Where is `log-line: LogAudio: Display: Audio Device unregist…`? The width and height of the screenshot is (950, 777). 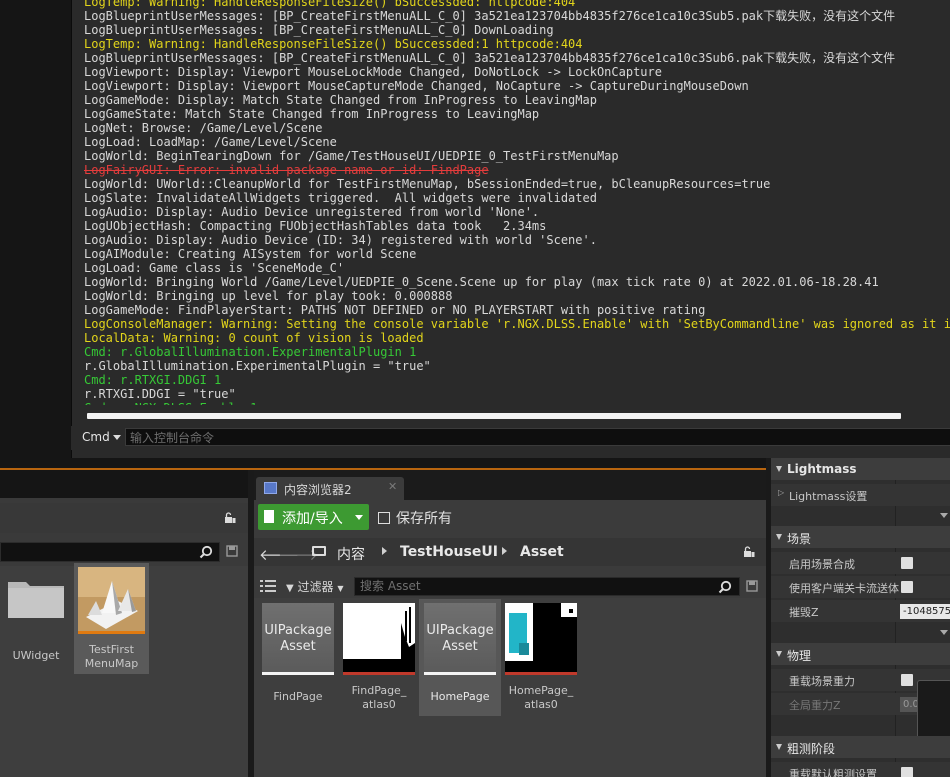 log-line: LogAudio: Display: Audio Device unregist… is located at coordinates (312, 212).